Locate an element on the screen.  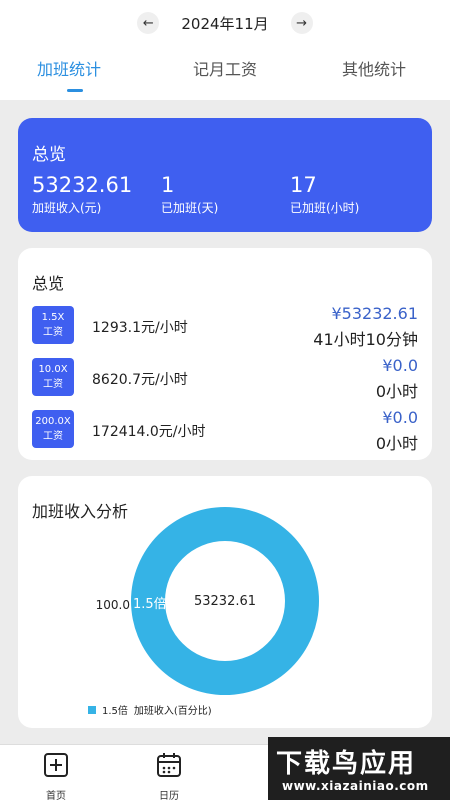
rate-multiplier: 200.0X is located at coordinates (53, 421).